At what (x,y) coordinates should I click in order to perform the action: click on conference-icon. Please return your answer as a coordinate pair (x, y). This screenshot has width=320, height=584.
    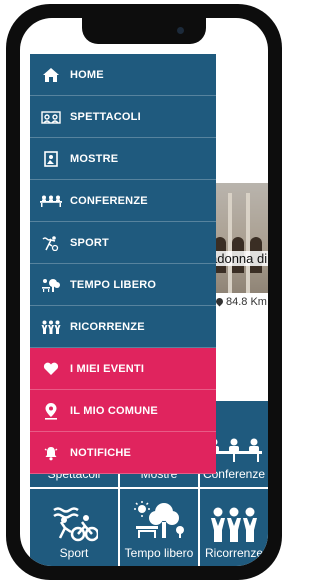
    Looking at the image, I should click on (51, 201).